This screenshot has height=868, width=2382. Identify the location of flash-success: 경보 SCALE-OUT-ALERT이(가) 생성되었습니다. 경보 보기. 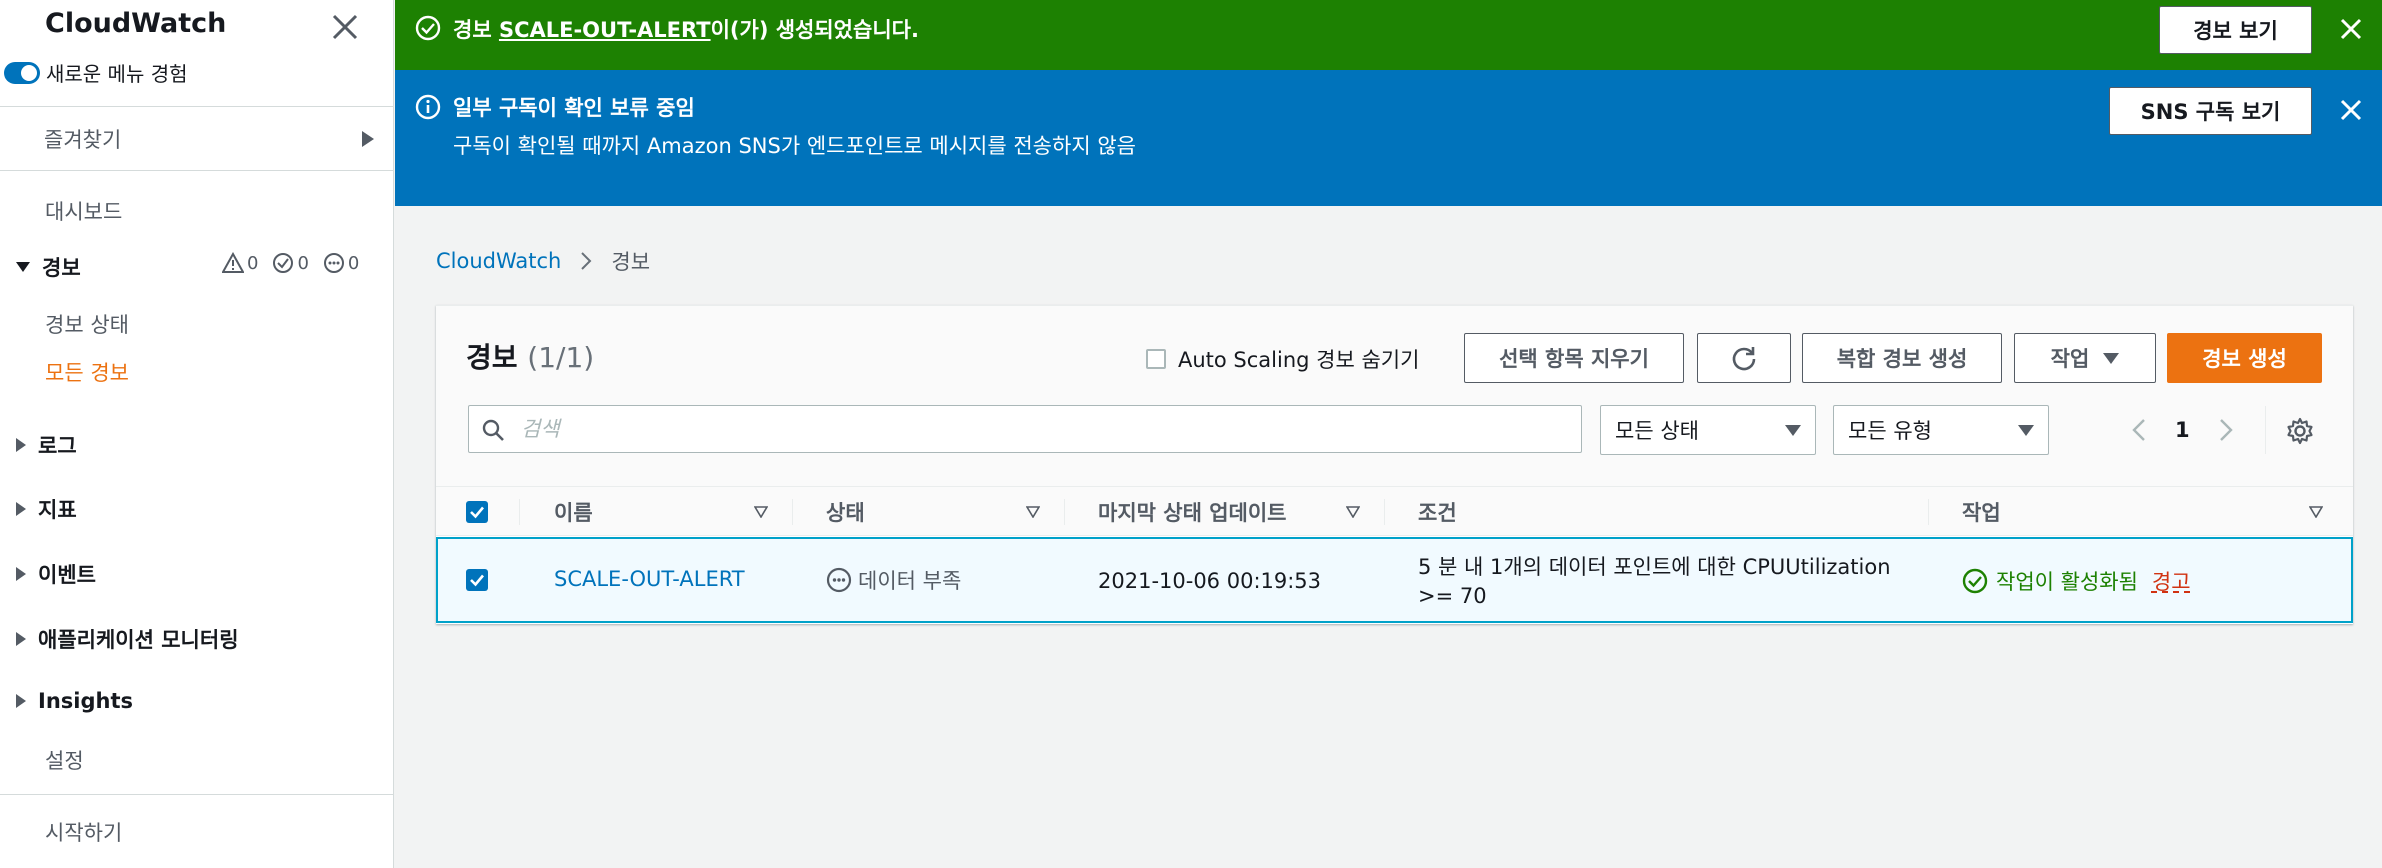
(1388, 35).